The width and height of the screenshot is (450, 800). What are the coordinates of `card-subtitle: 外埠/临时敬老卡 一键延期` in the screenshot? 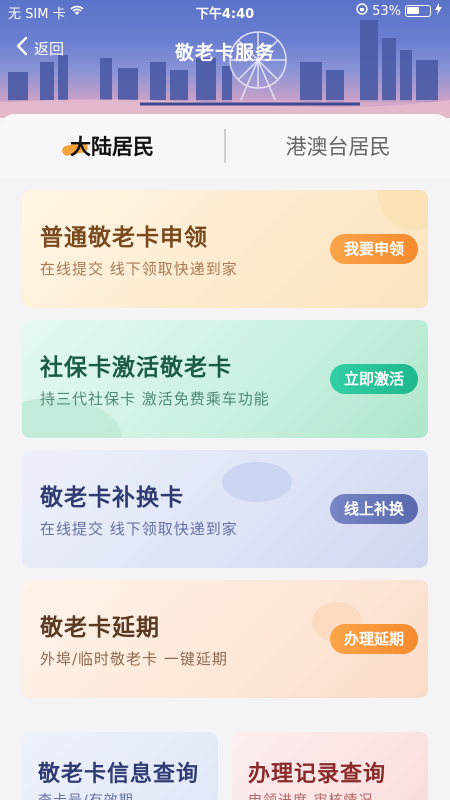 It's located at (134, 659).